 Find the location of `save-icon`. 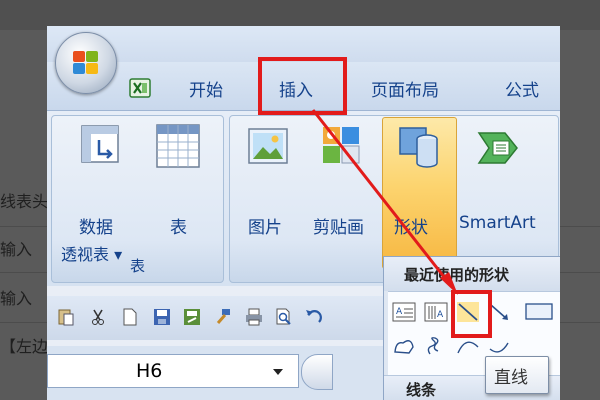

save-icon is located at coordinates (162, 317).